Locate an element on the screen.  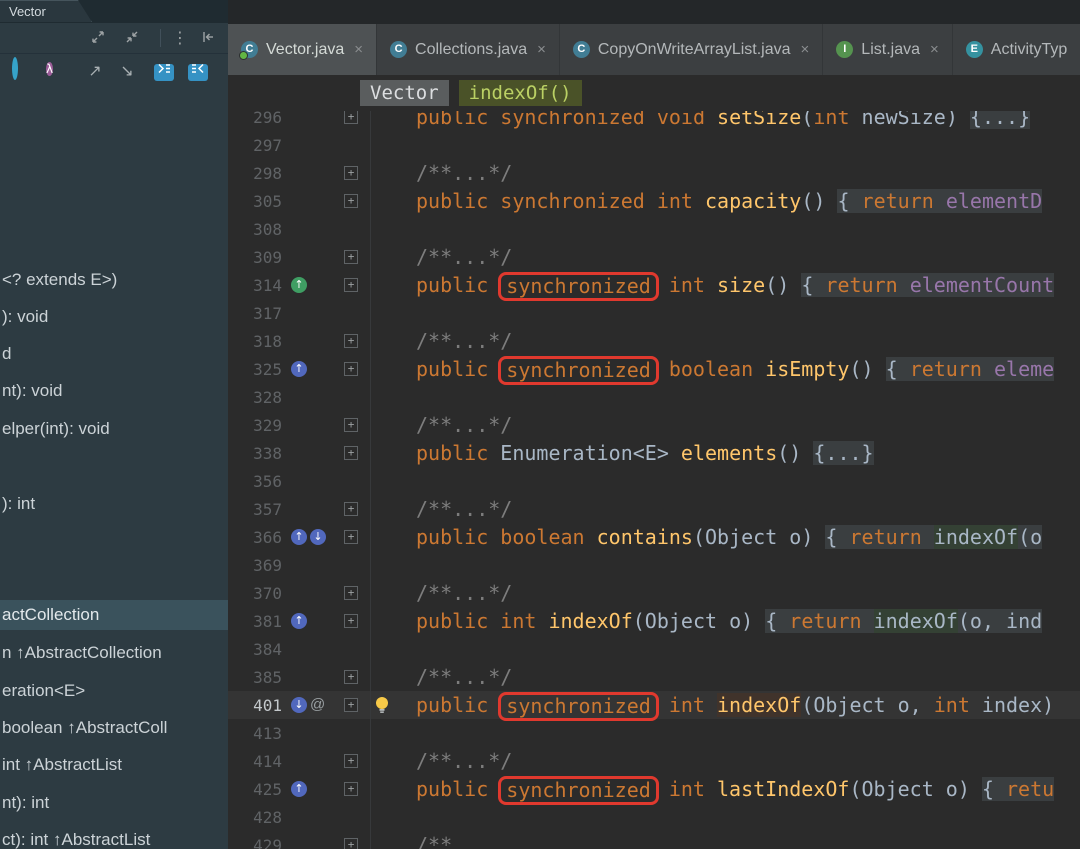
code-line: 357 + /**...*/ is located at coordinates (654, 509).